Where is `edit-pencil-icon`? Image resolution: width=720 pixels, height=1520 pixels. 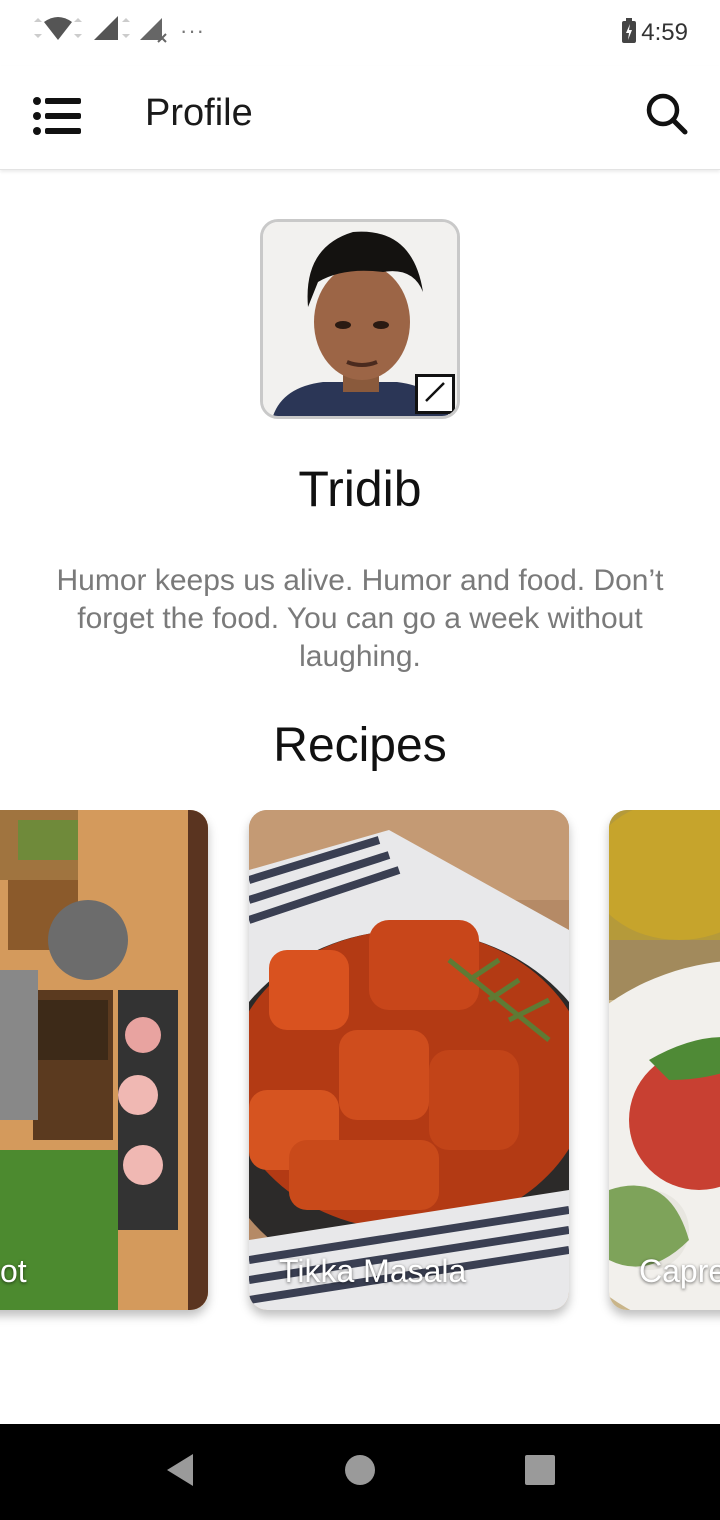 edit-pencil-icon is located at coordinates (435, 394).